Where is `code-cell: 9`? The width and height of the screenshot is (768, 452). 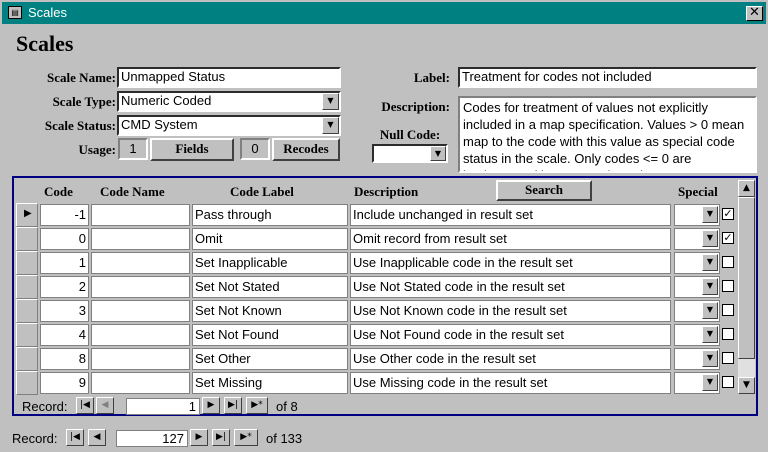
code-cell: 9 is located at coordinates (64, 383).